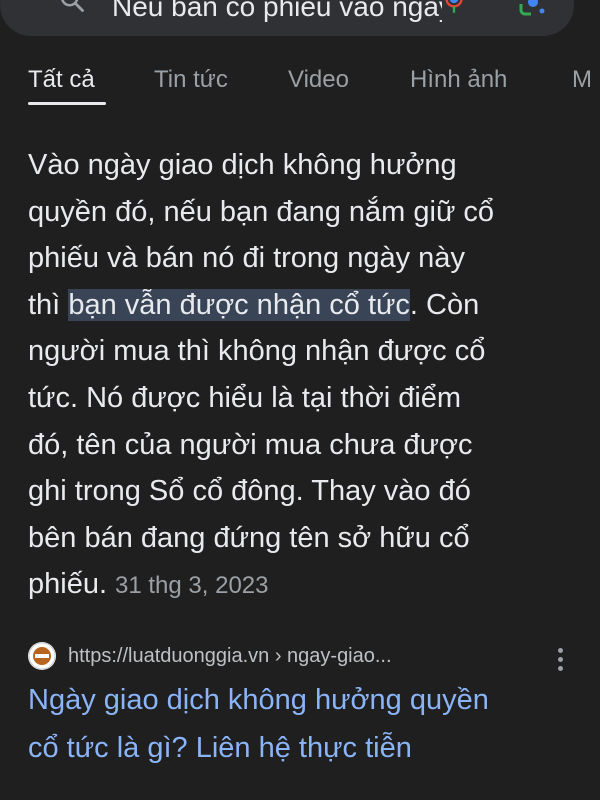  I want to click on snippet-line: thì bạn vẫn được nhận cổ tức. Còn, so click(300, 305).